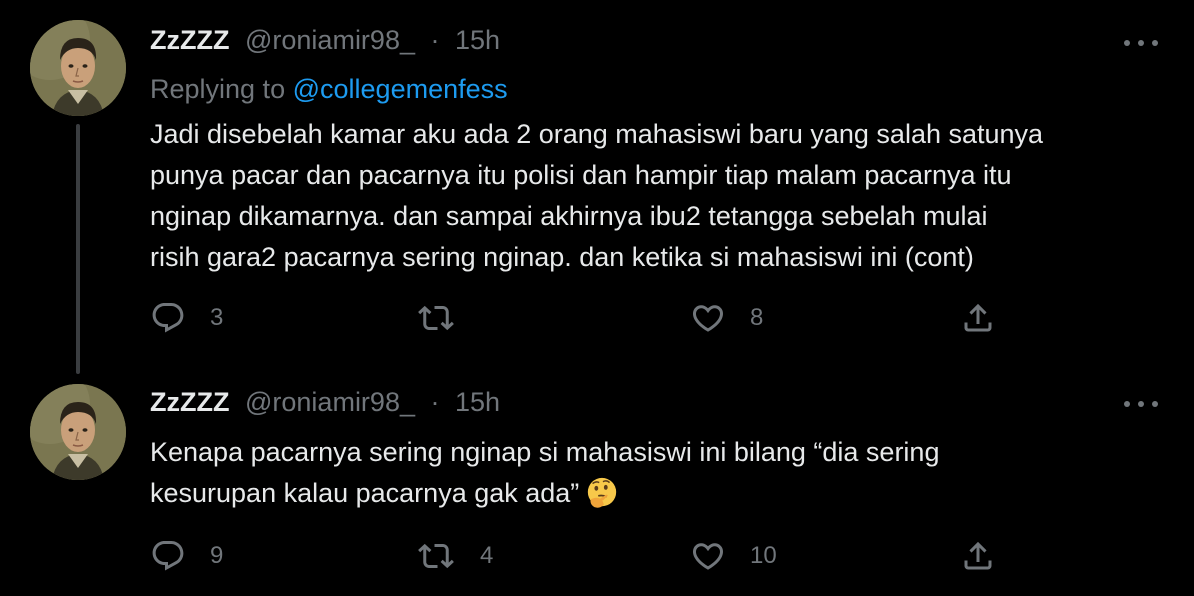 Image resolution: width=1194 pixels, height=596 pixels. I want to click on like-count: 8, so click(757, 317).